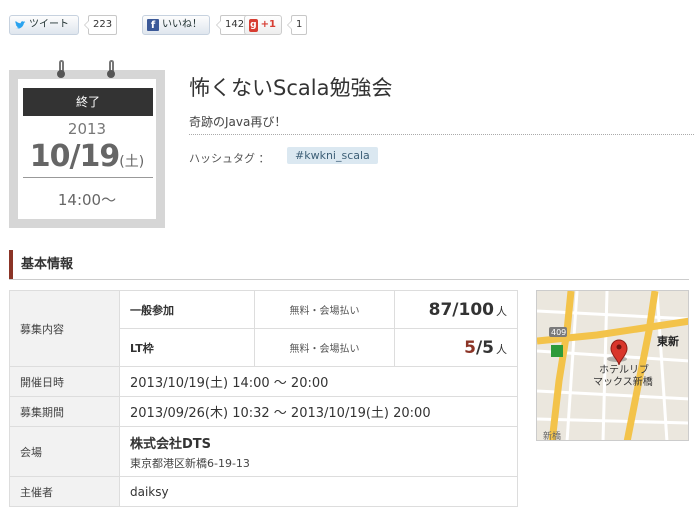  Describe the element at coordinates (349, 279) in the screenshot. I see `section-divider` at that location.